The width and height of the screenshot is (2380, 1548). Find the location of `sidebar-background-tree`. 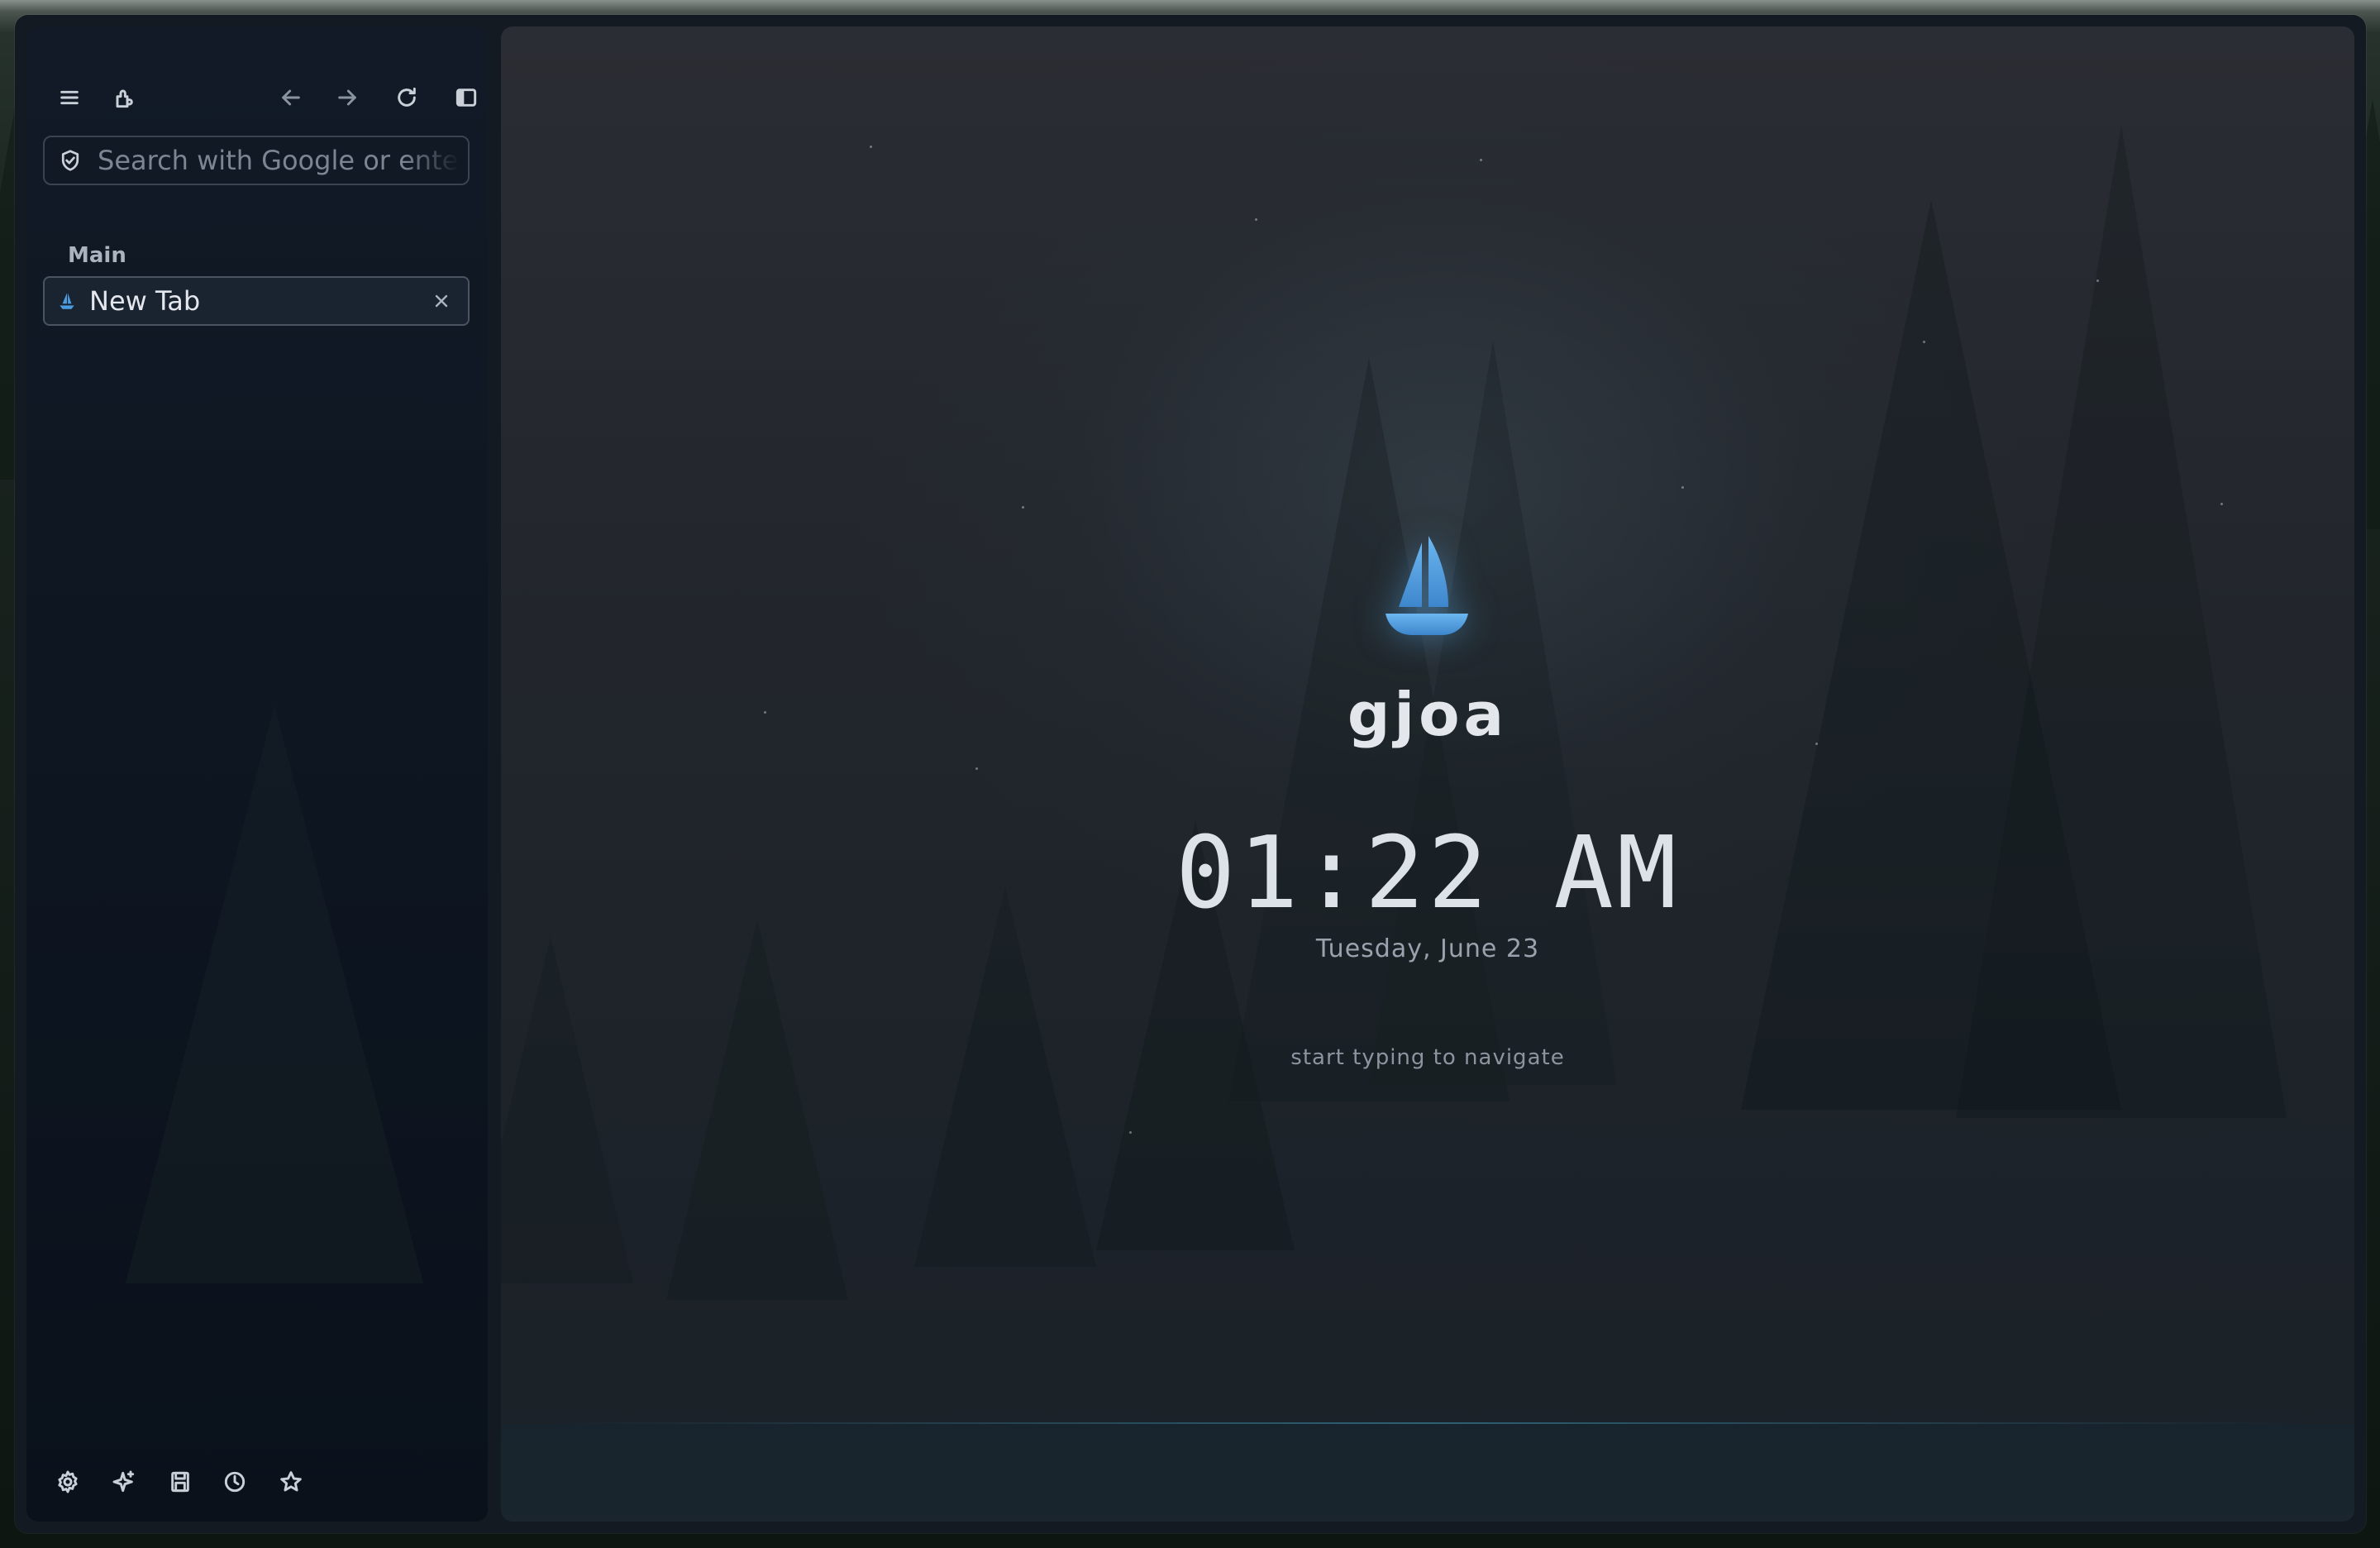

sidebar-background-tree is located at coordinates (274, 994).